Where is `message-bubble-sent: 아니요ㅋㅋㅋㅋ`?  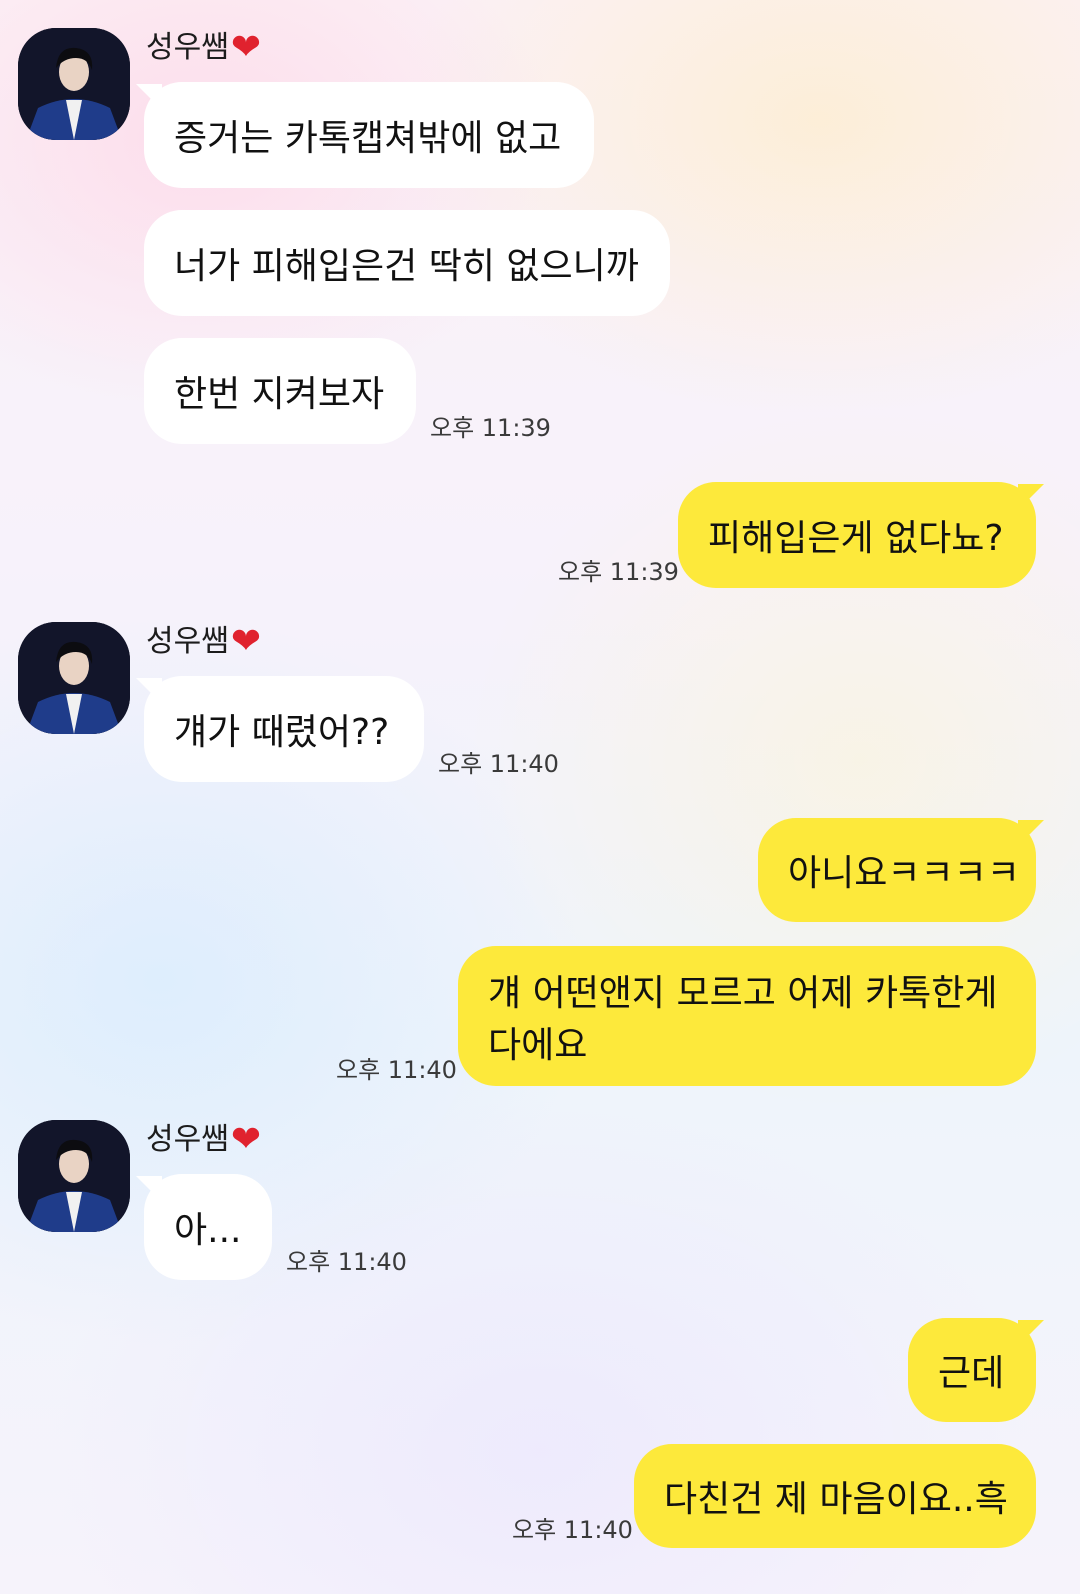
message-bubble-sent: 아니요ㅋㅋㅋㅋ is located at coordinates (897, 870).